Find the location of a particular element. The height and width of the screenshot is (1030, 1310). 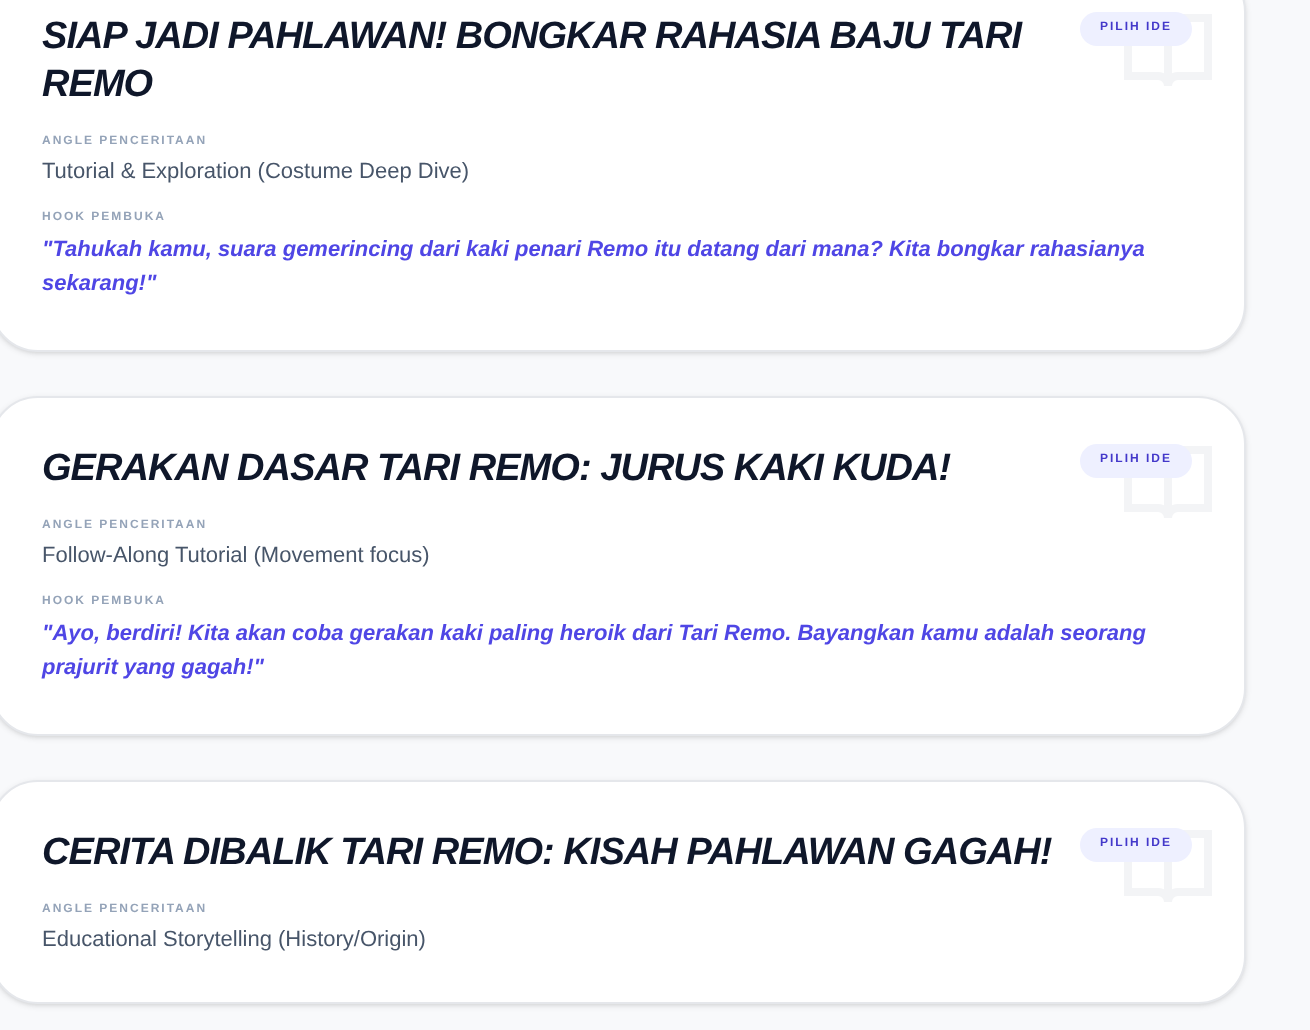

idea-title: SIAP JADI PAHLAWAN! BONGKAR RAHASIA BAJU TARI REMO is located at coordinates (533, 62).